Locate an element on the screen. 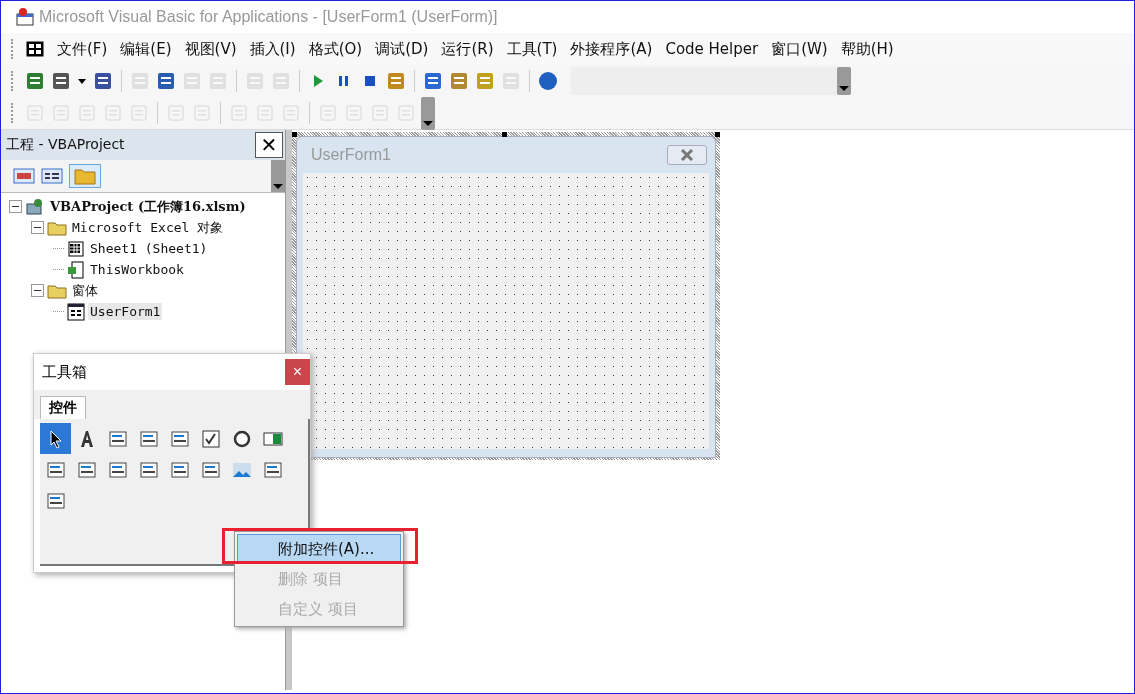  tree-item: Sheet1 (Sheet1) is located at coordinates (149, 248).